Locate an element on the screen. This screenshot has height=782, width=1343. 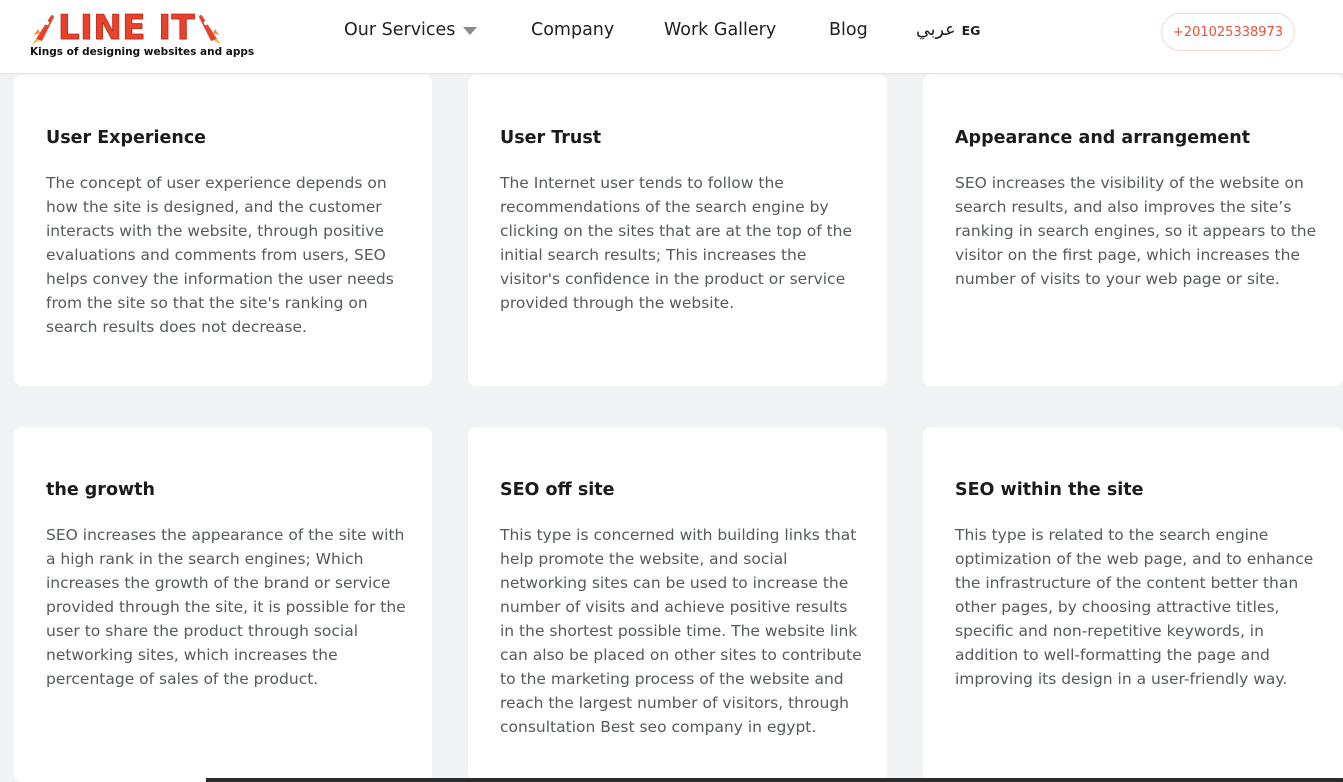
nav-label: Blog is located at coordinates (848, 30).